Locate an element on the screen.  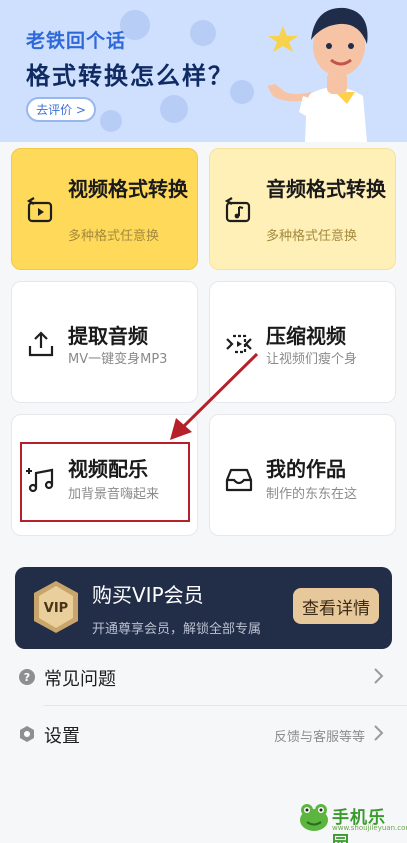
banner-line2: 格式转换怎么样？ is located at coordinates (130, 76).